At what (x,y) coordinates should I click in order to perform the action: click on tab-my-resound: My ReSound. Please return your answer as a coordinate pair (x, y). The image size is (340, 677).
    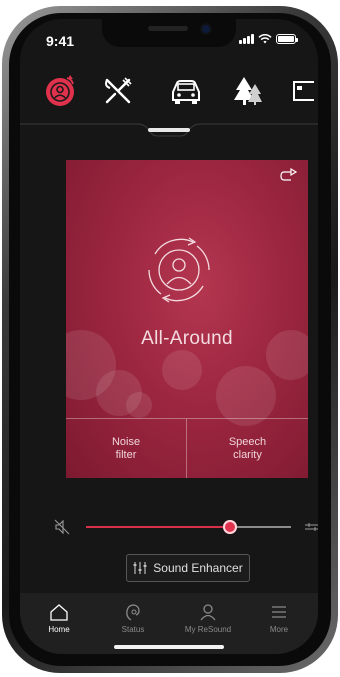
    Looking at the image, I should click on (208, 618).